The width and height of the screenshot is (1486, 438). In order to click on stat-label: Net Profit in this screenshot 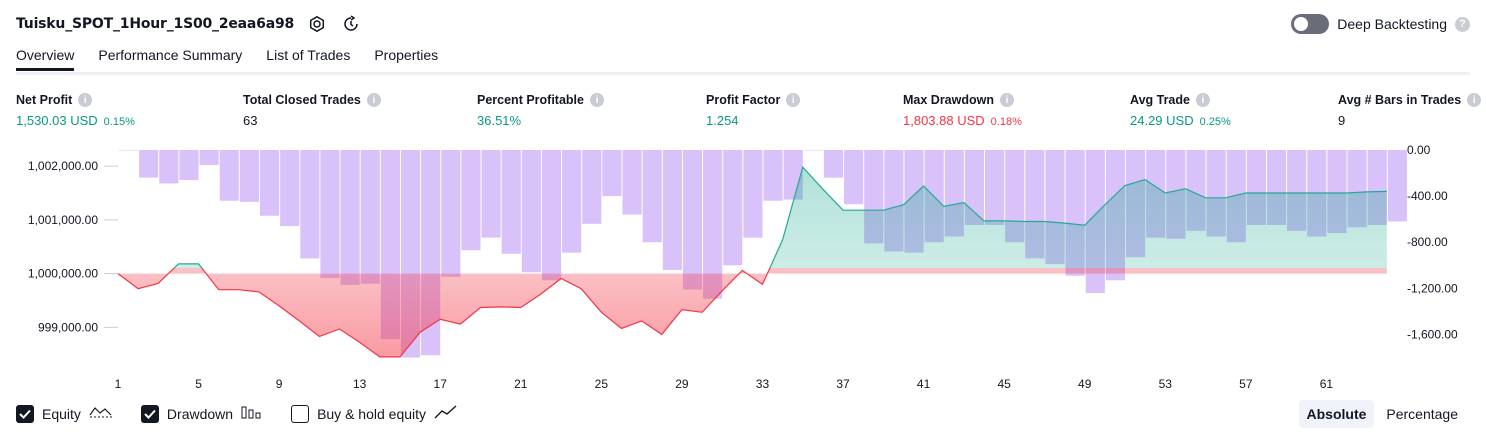, I will do `click(44, 100)`.